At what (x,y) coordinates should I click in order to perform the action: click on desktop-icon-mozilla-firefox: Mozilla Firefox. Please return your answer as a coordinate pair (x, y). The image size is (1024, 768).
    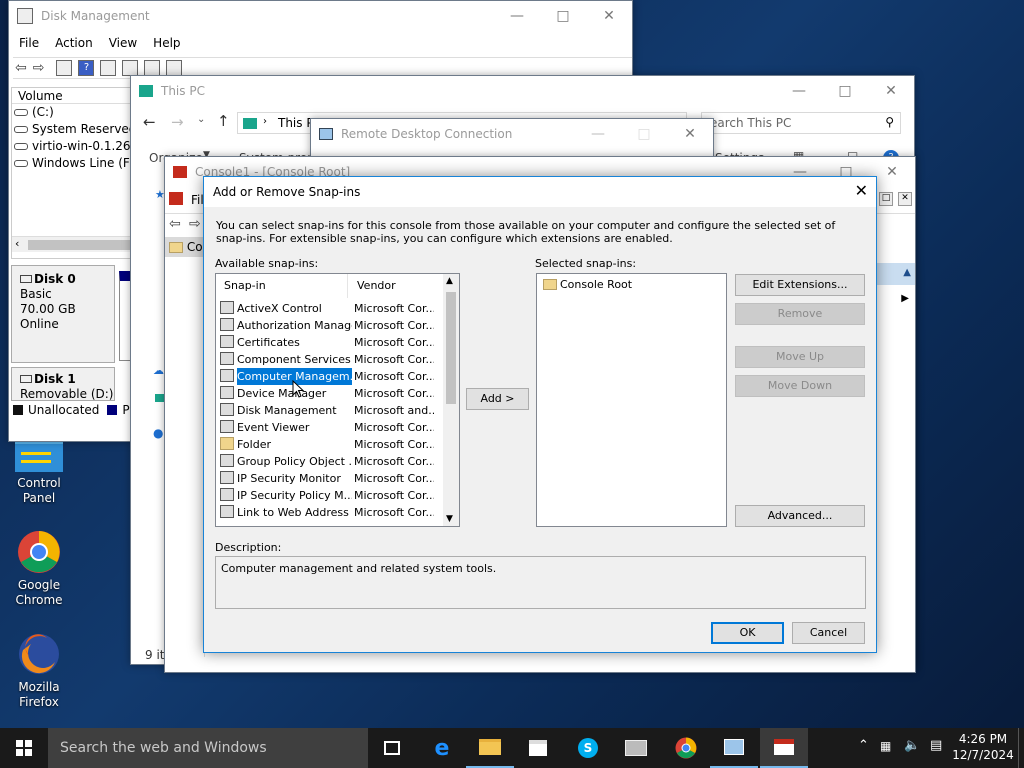
    Looking at the image, I should click on (39, 671).